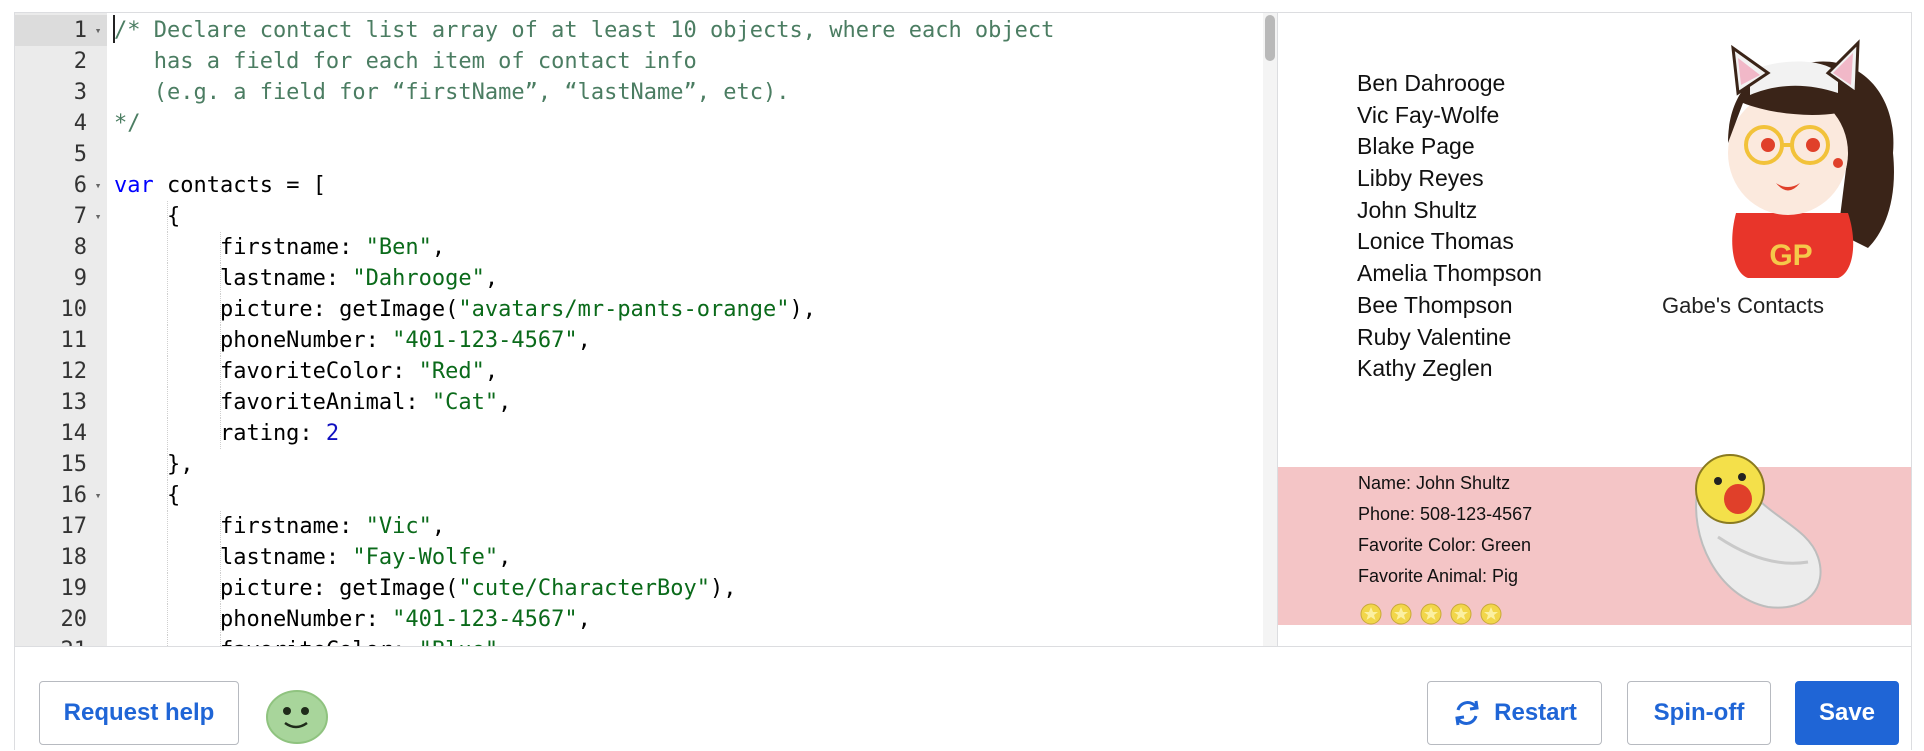 This screenshot has width=1924, height=751. I want to click on code-token: contacts = [, so click(239, 185).